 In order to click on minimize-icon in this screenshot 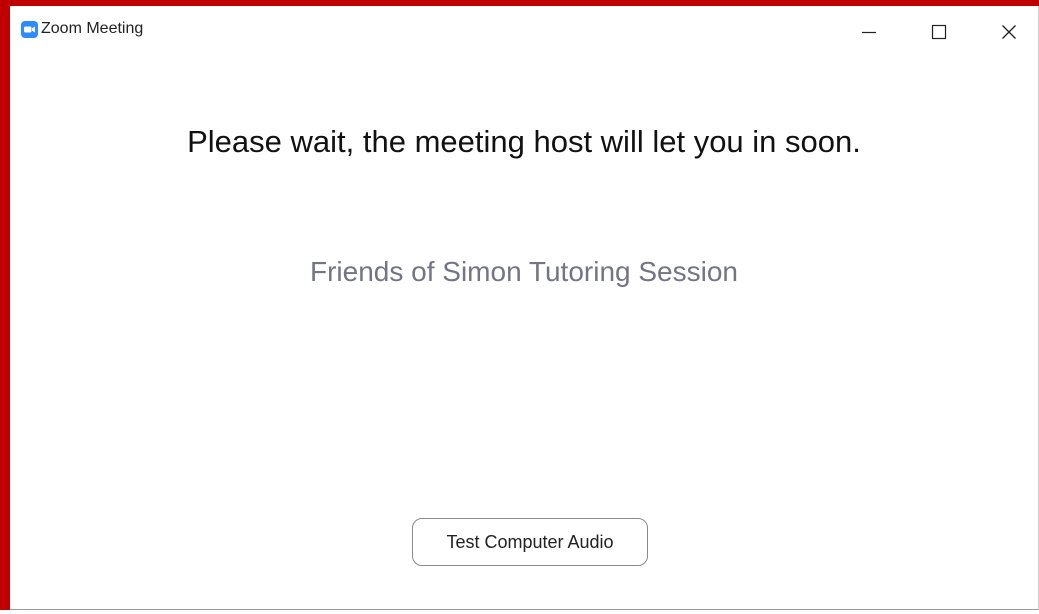, I will do `click(869, 32)`.